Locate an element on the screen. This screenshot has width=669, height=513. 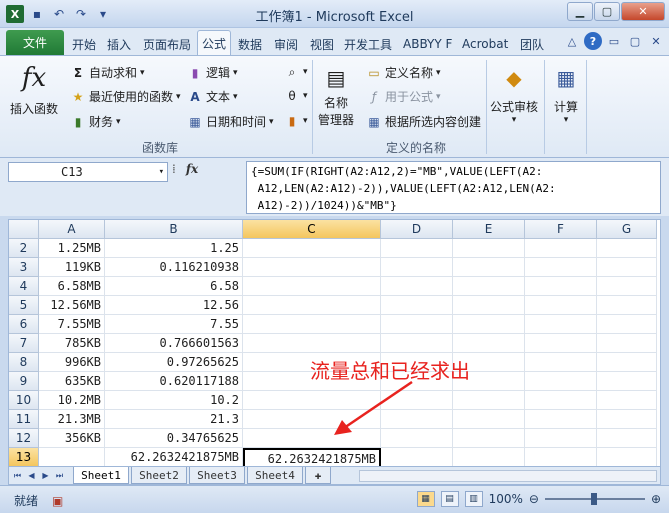
tab-review: 审阅 is located at coordinates (286, 44).